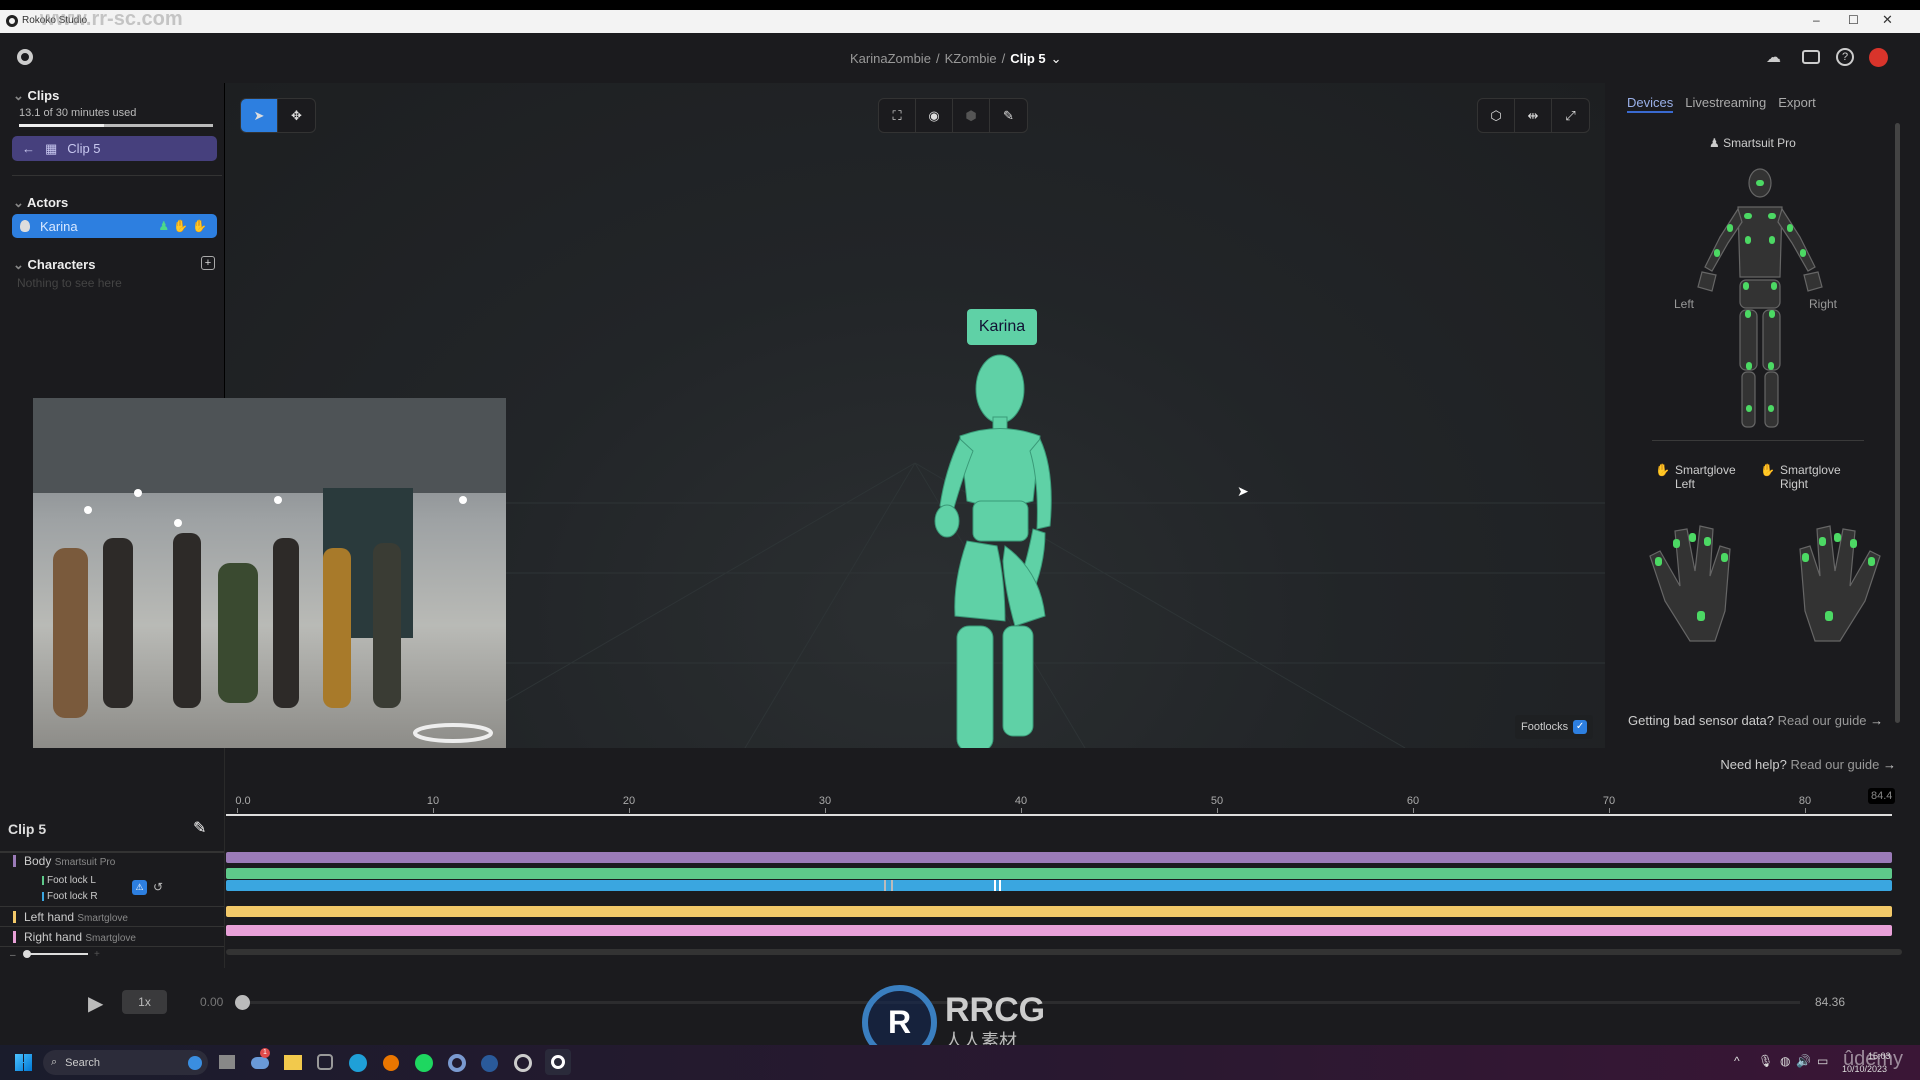 Image resolution: width=1920 pixels, height=1080 pixels. I want to click on maximize-button: ☐, so click(1853, 20).